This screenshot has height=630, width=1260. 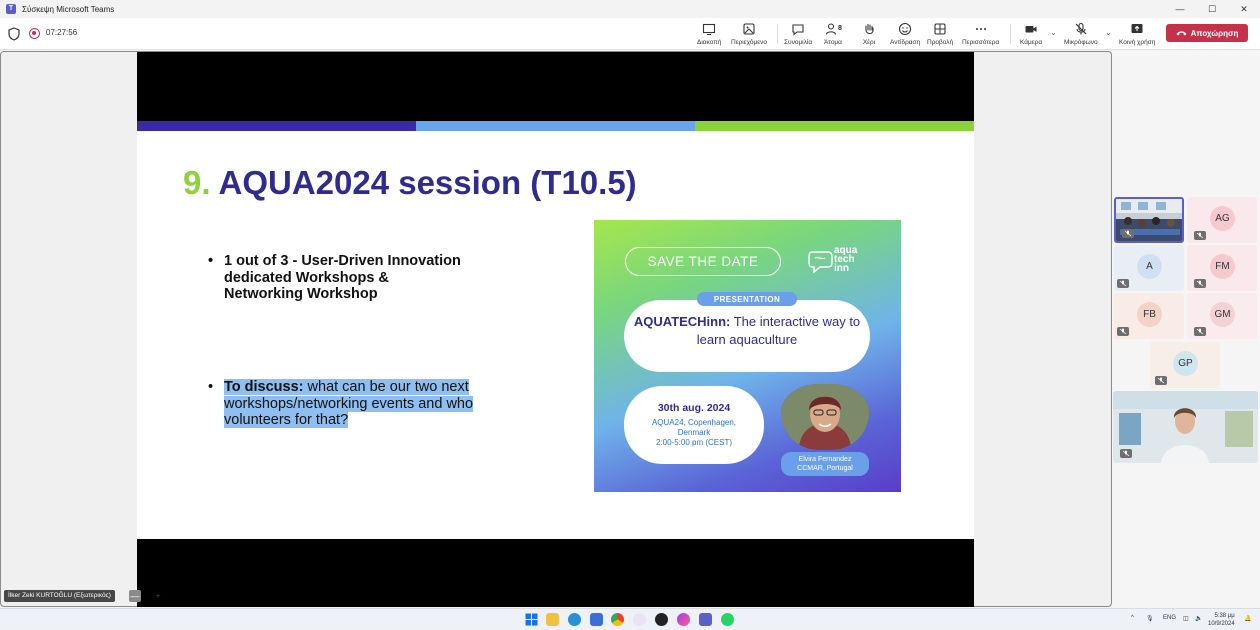 I want to click on notification-bell-icon: 🔔, so click(x=1247, y=618).